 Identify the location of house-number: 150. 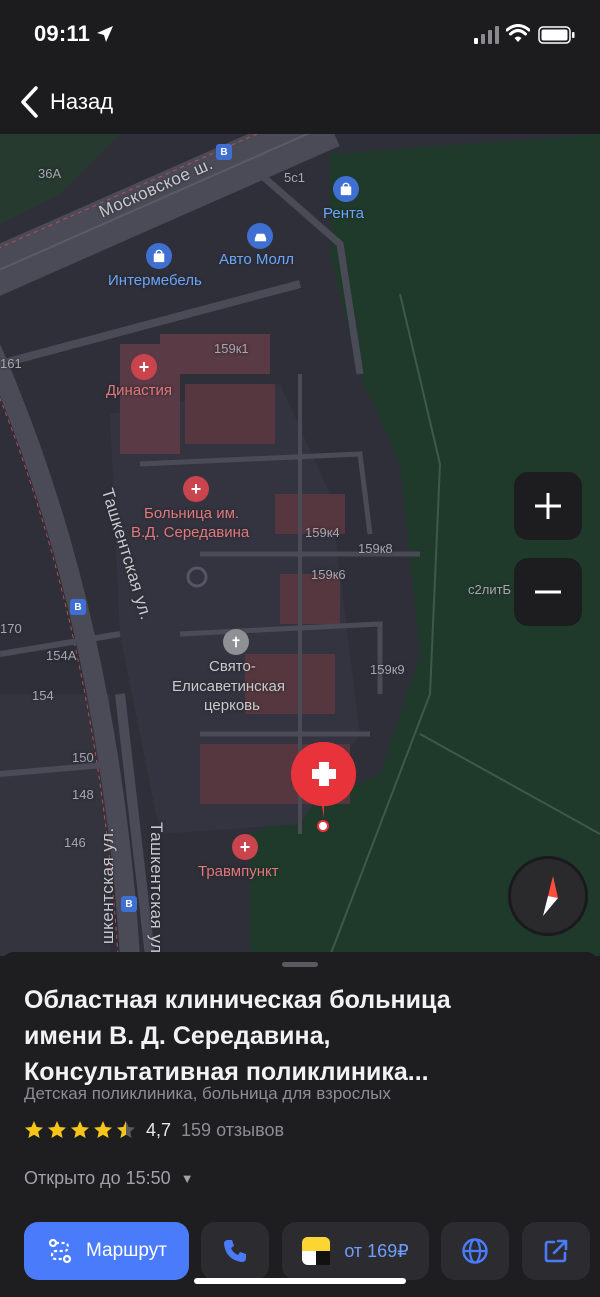
(83, 757).